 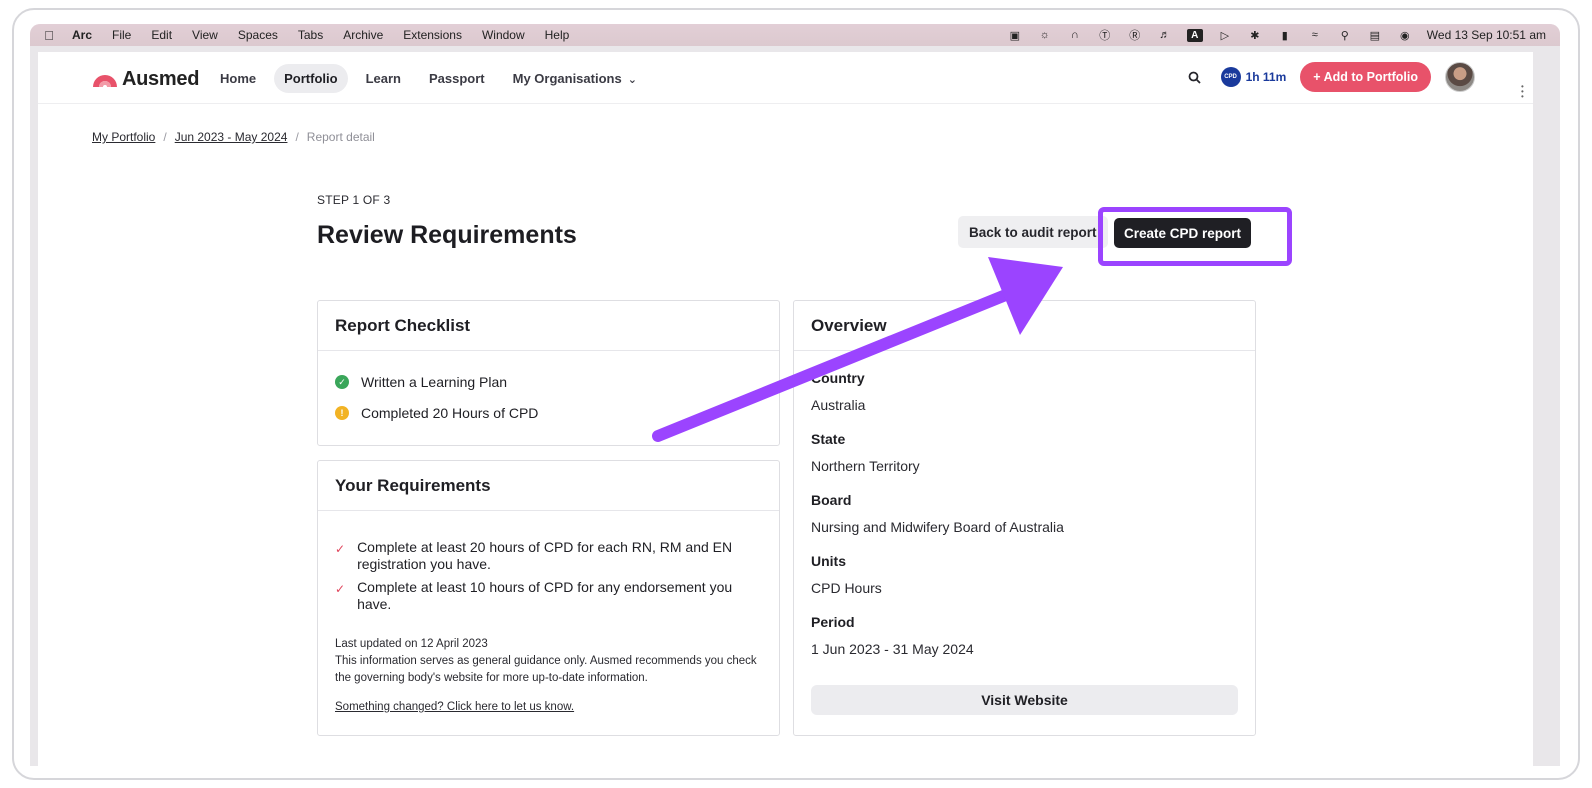 I want to click on scrollbar-handle: • • •, so click(x=1524, y=92).